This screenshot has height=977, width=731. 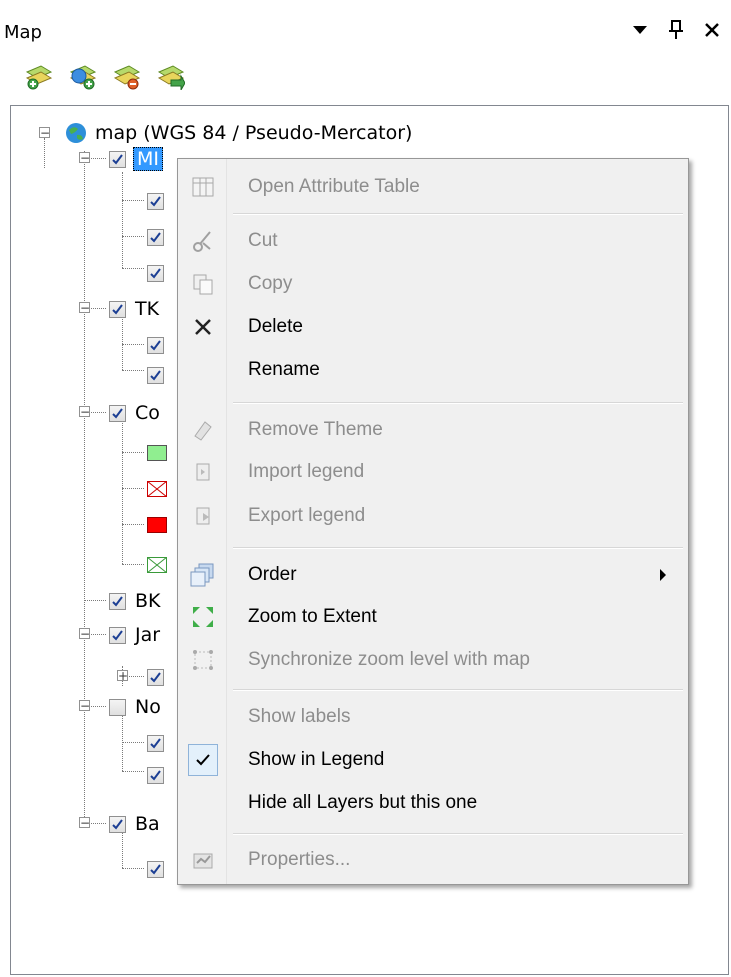 I want to click on menu-item-show-in-legend: Show in Legend, so click(x=433, y=760).